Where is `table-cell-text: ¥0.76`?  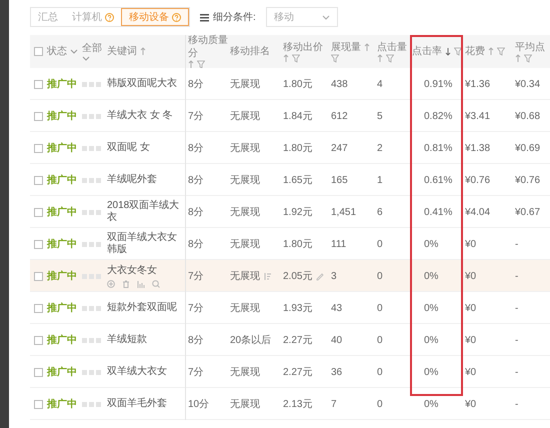 table-cell-text: ¥0.76 is located at coordinates (527, 181).